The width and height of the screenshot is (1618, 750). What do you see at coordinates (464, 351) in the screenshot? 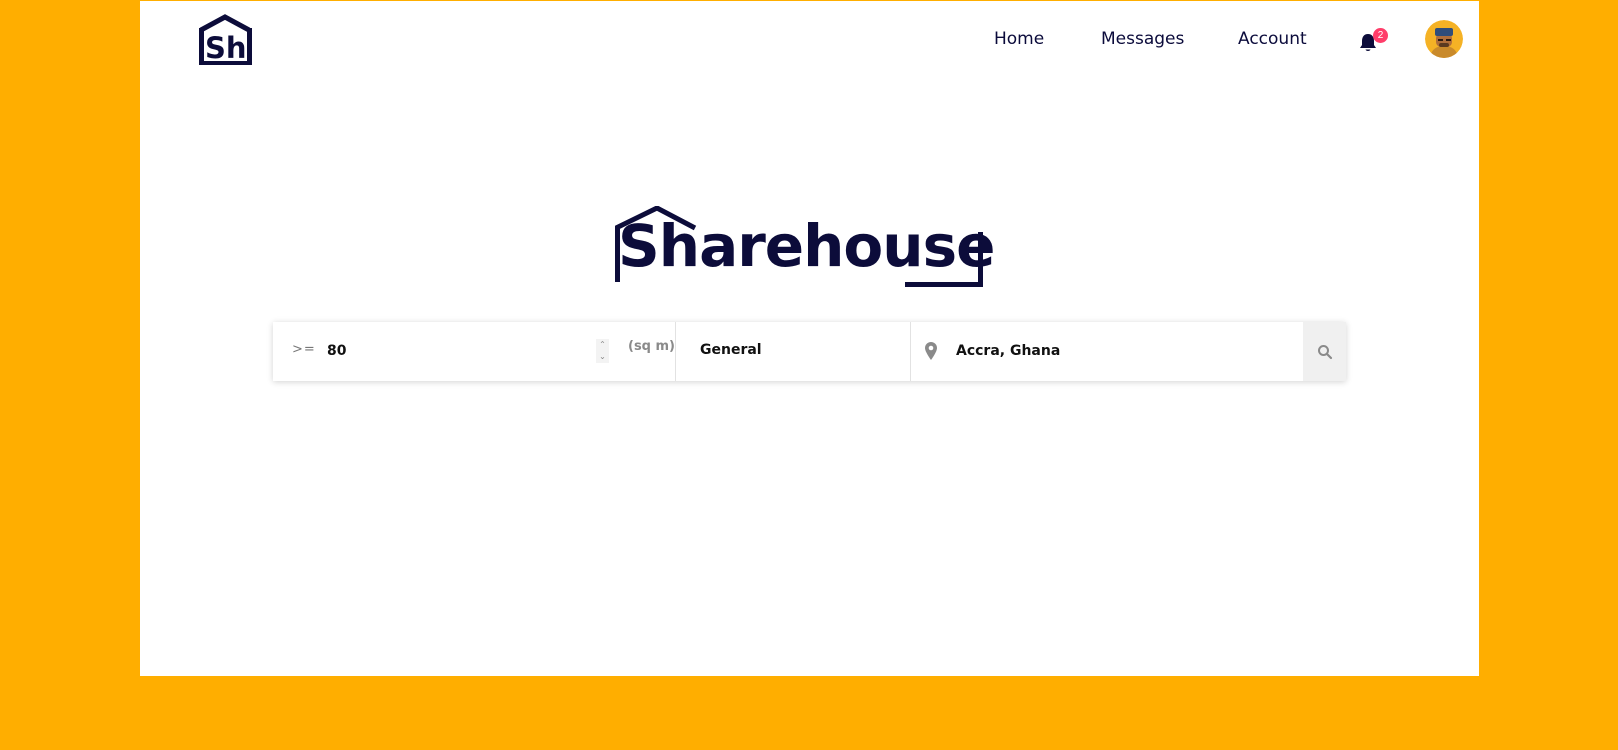
I see `size-input` at bounding box center [464, 351].